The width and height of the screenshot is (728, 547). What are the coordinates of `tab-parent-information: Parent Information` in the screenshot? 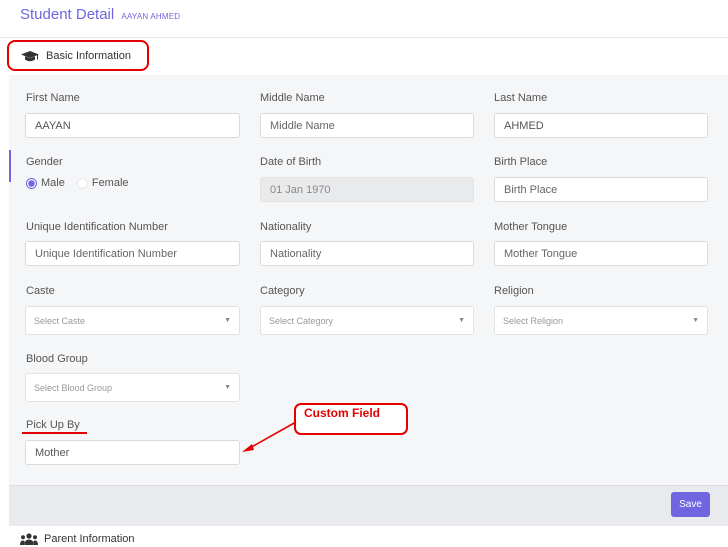 It's located at (77, 539).